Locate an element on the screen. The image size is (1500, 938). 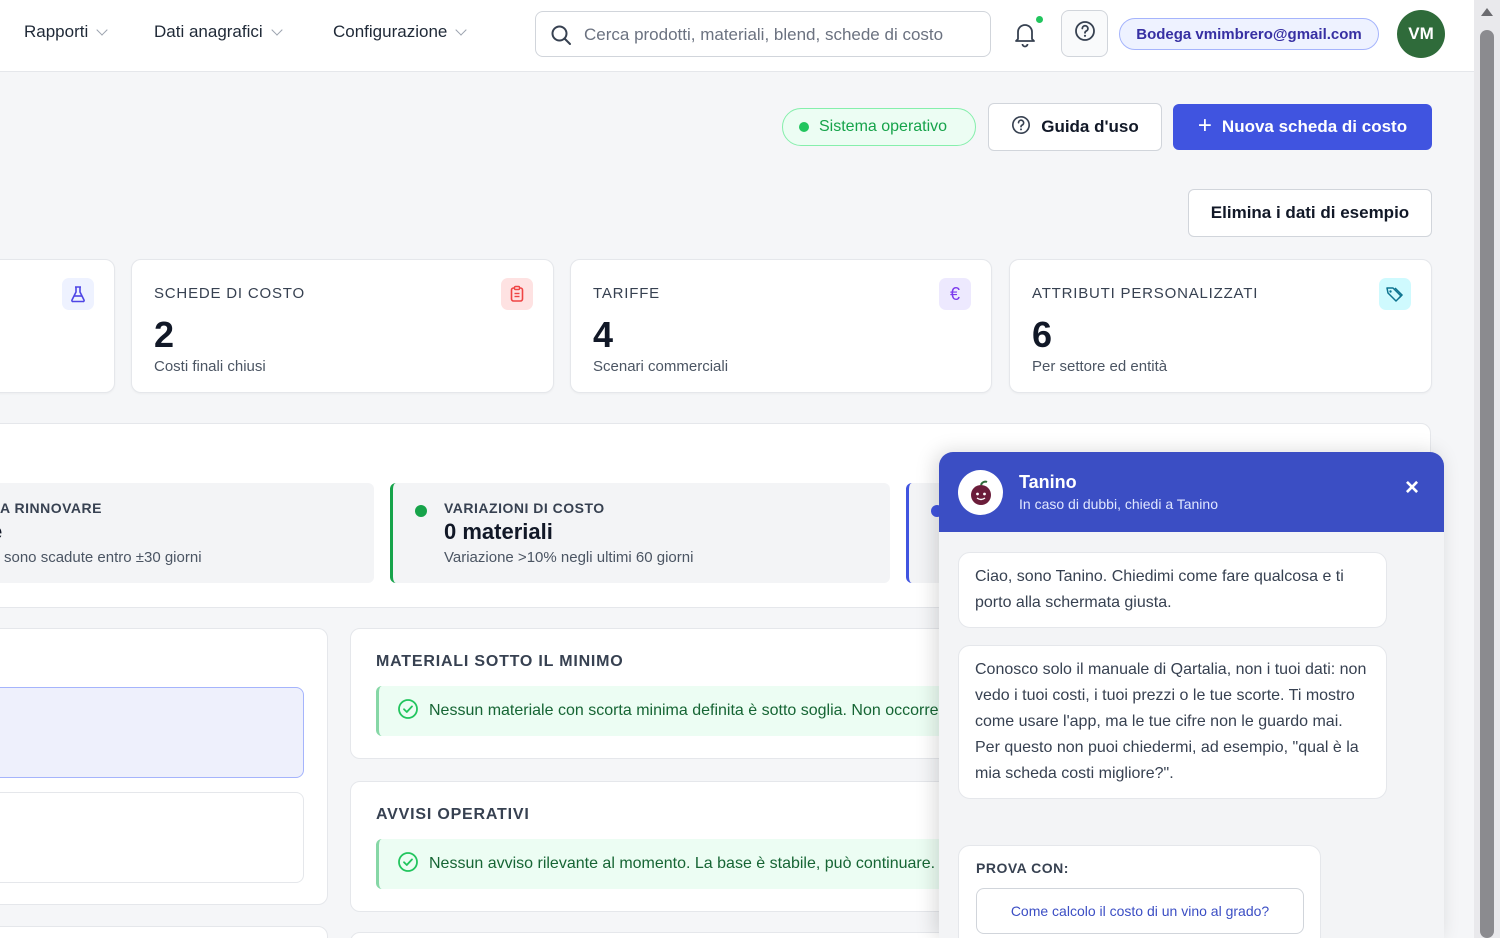
help-icon is located at coordinates (1085, 33).